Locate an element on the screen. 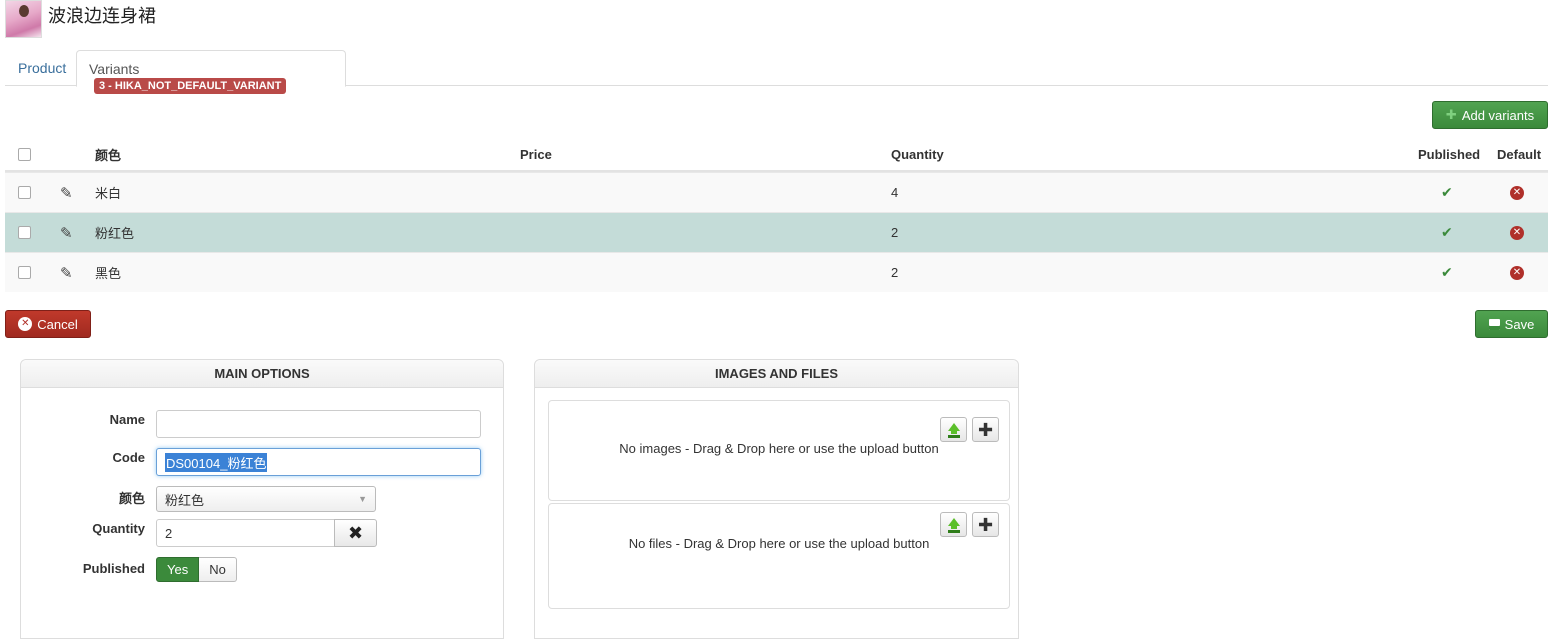 This screenshot has height=639, width=1558. code-input: DS00104_粉红色 is located at coordinates (318, 462).